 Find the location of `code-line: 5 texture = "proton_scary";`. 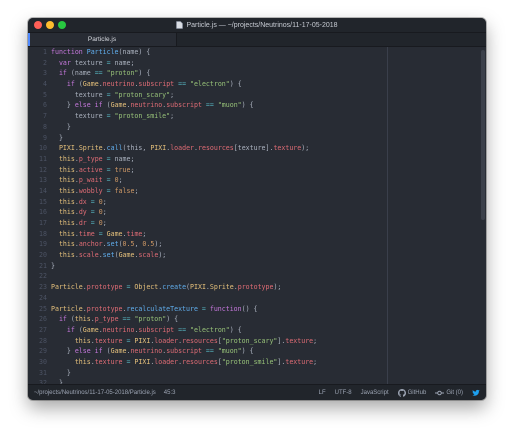

code-line: 5 texture = "proton_scary"; is located at coordinates (257, 95).